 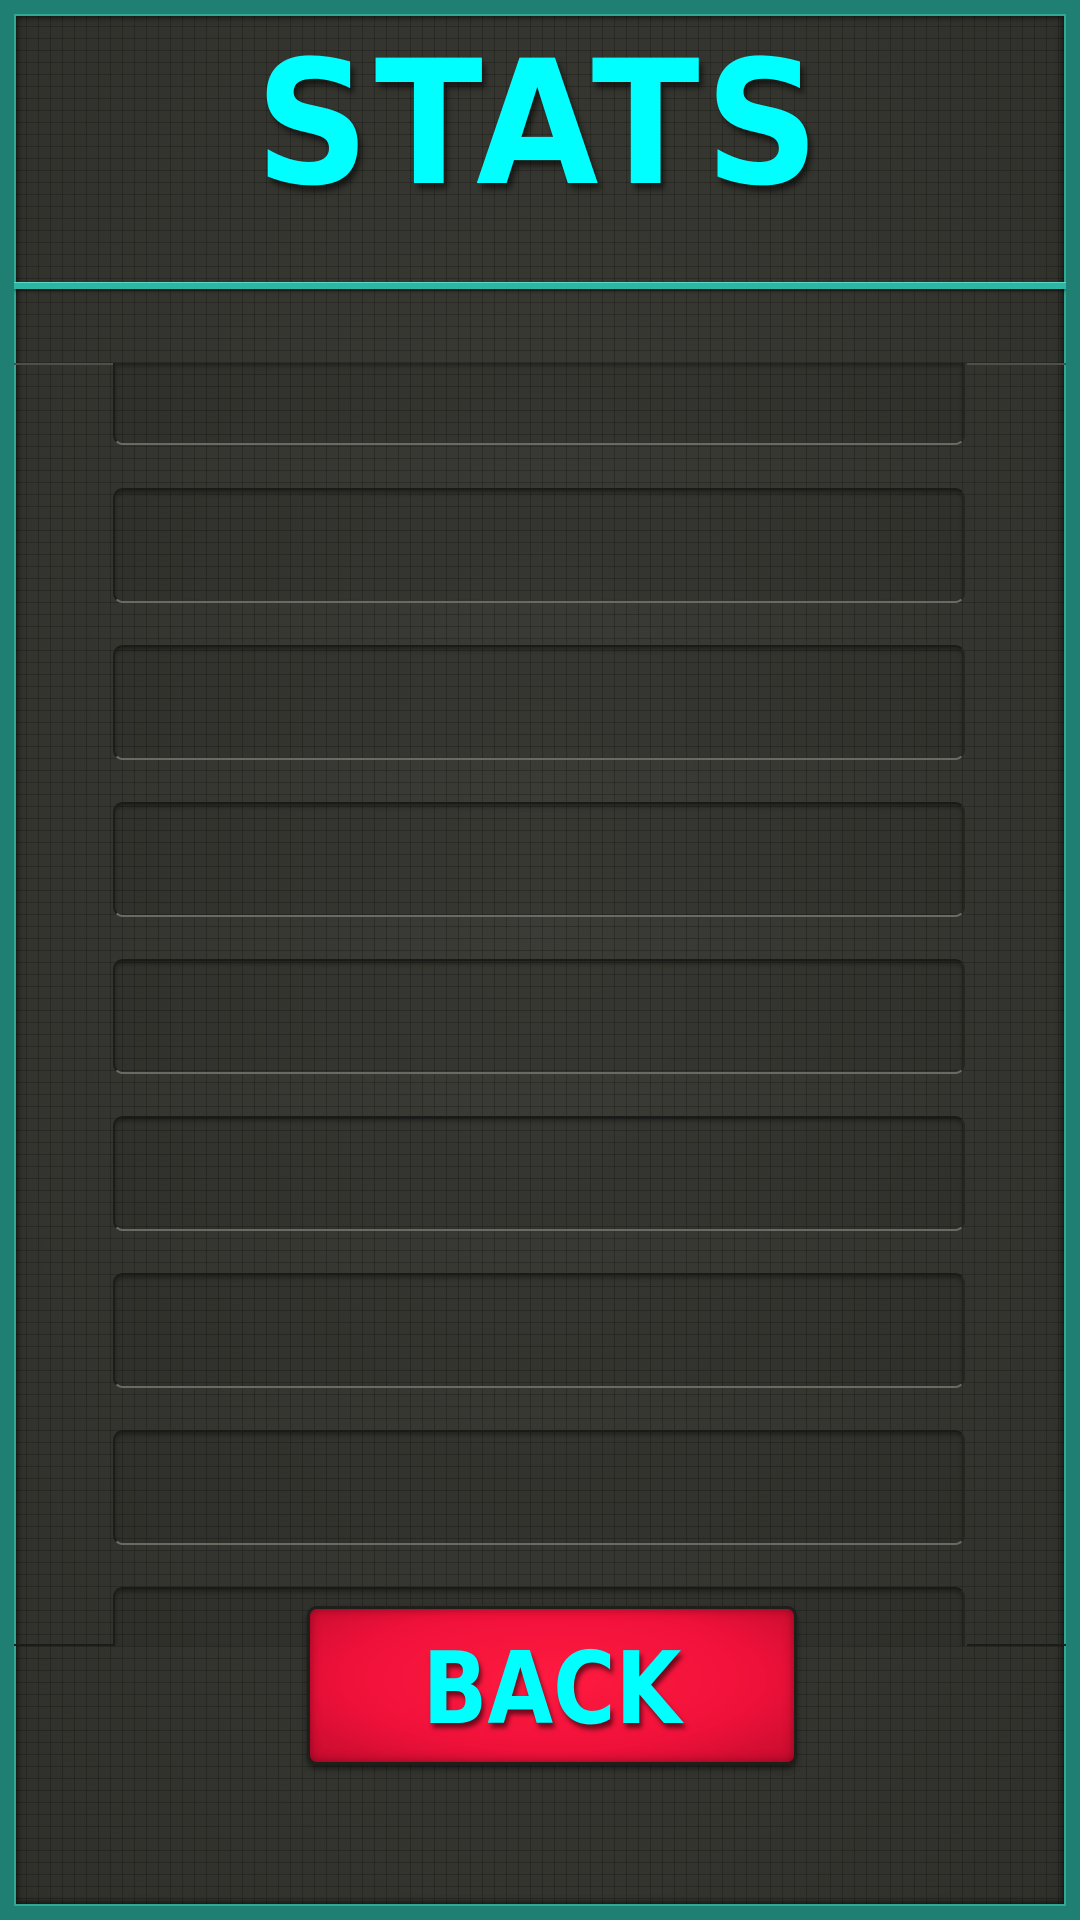 I want to click on back-button-label: BACK, so click(x=552, y=1688).